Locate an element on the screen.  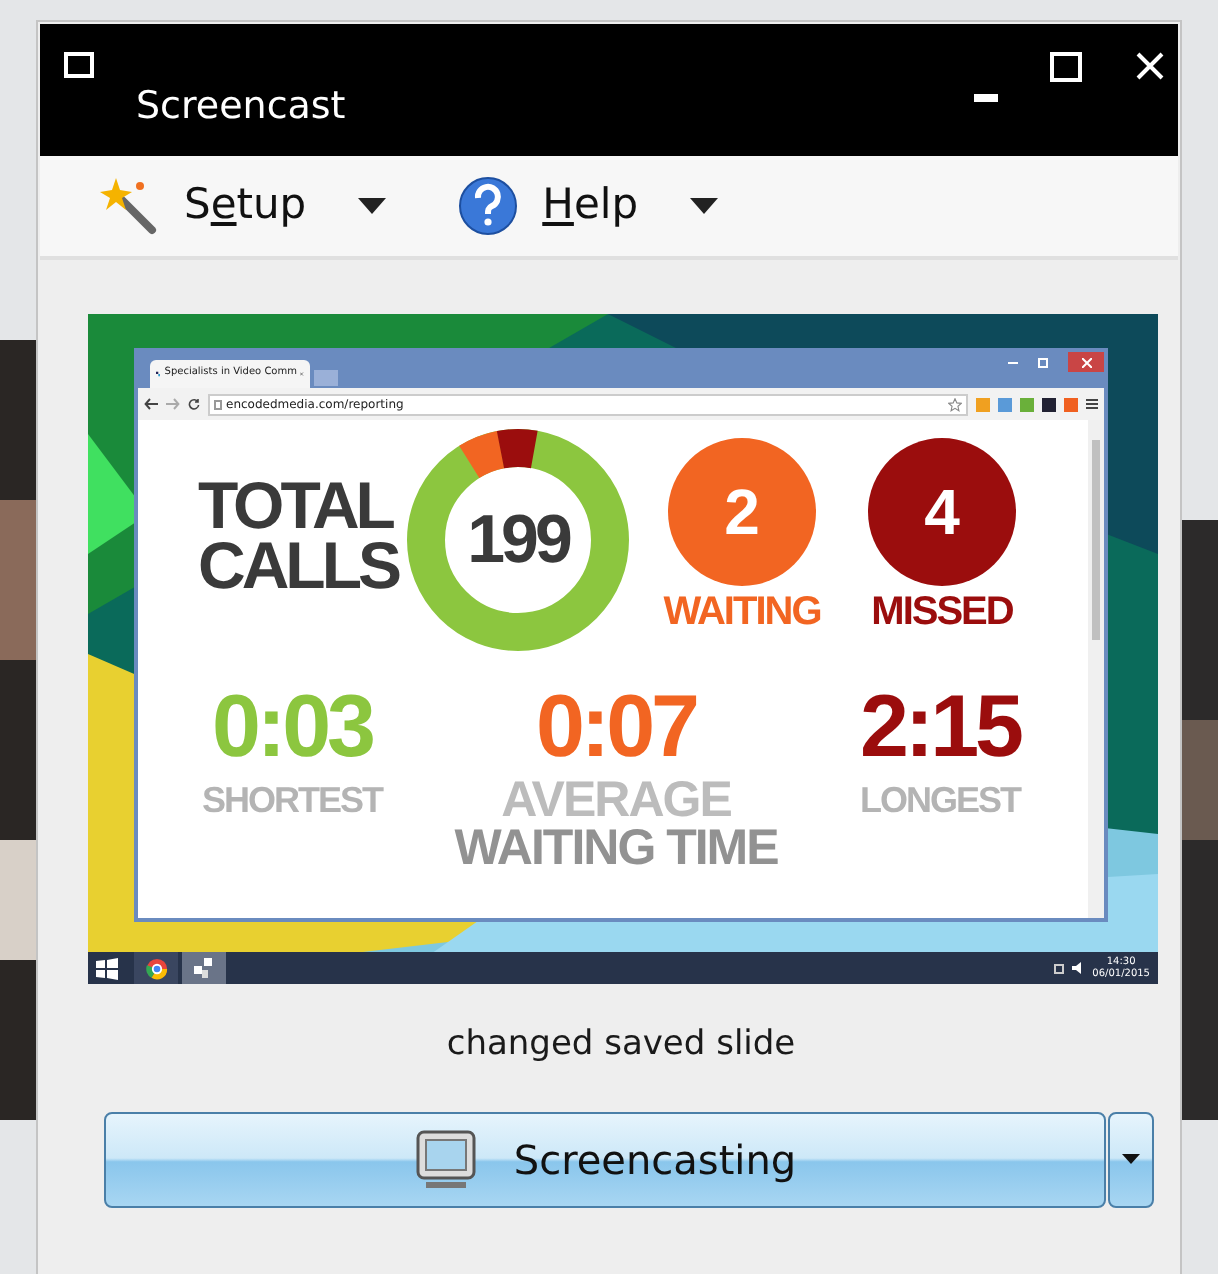
counter-label: MISSED is located at coordinates (942, 613).